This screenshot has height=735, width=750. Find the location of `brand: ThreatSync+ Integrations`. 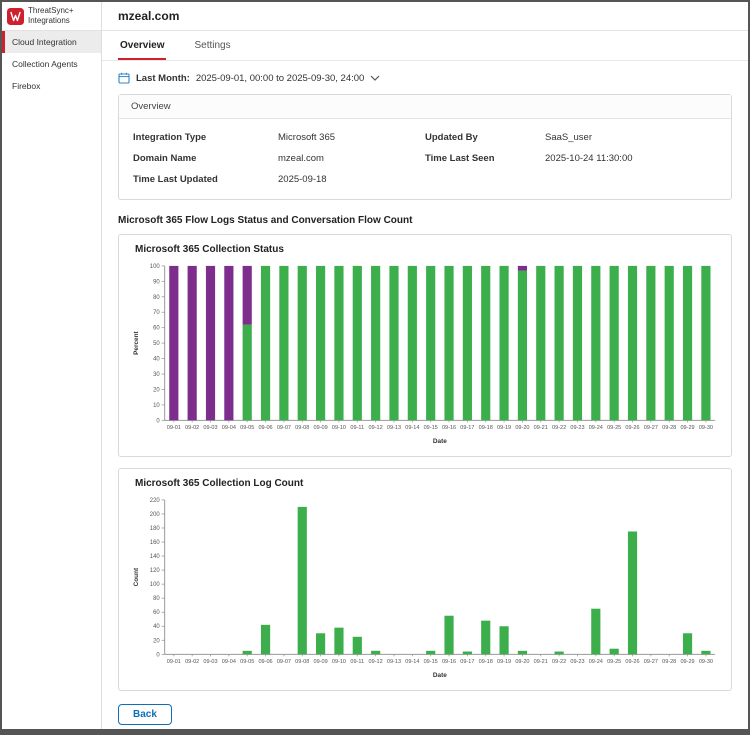

brand: ThreatSync+ Integrations is located at coordinates (51, 16).